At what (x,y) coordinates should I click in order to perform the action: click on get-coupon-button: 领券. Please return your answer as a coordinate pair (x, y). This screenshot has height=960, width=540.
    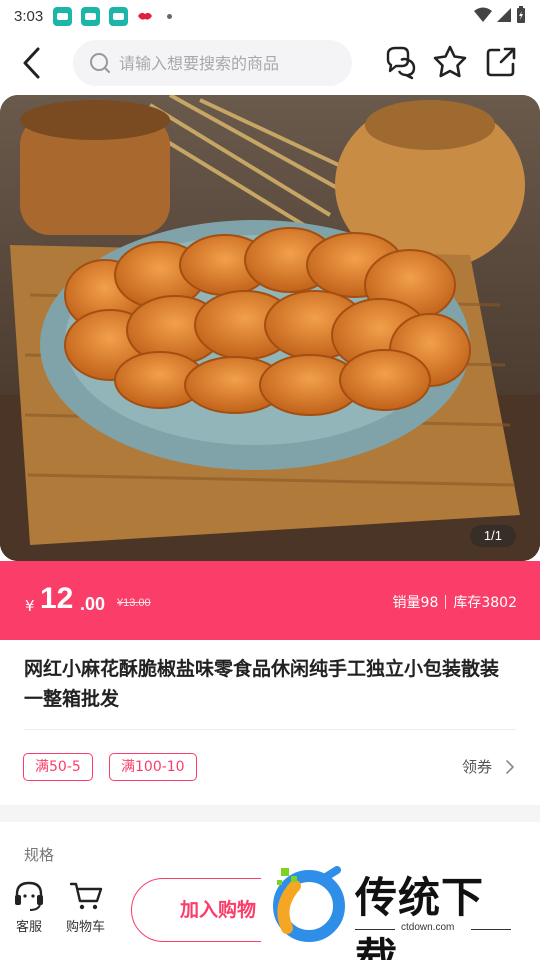
    Looking at the image, I should click on (488, 766).